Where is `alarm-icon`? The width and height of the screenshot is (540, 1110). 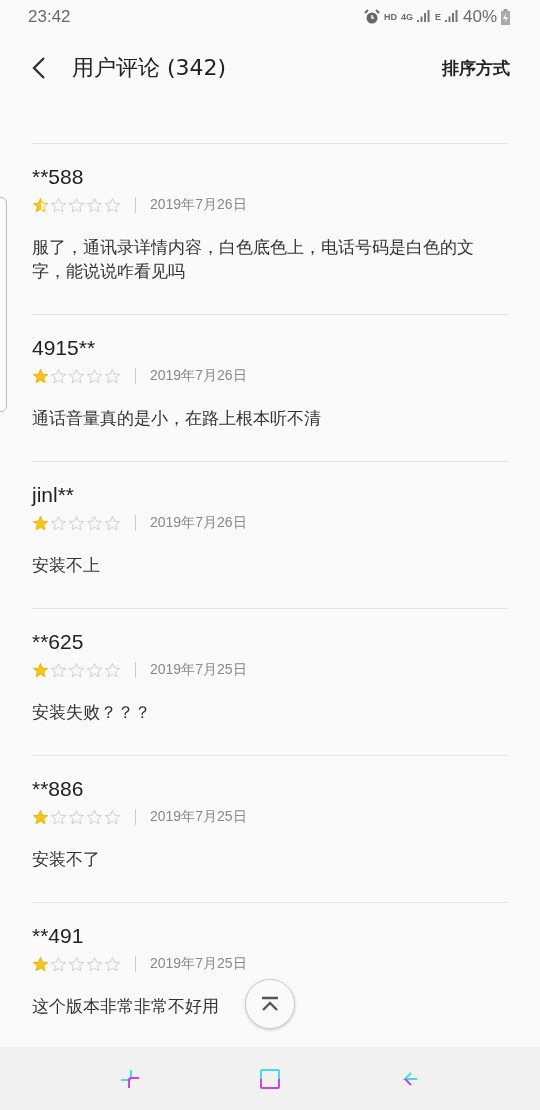 alarm-icon is located at coordinates (371, 17).